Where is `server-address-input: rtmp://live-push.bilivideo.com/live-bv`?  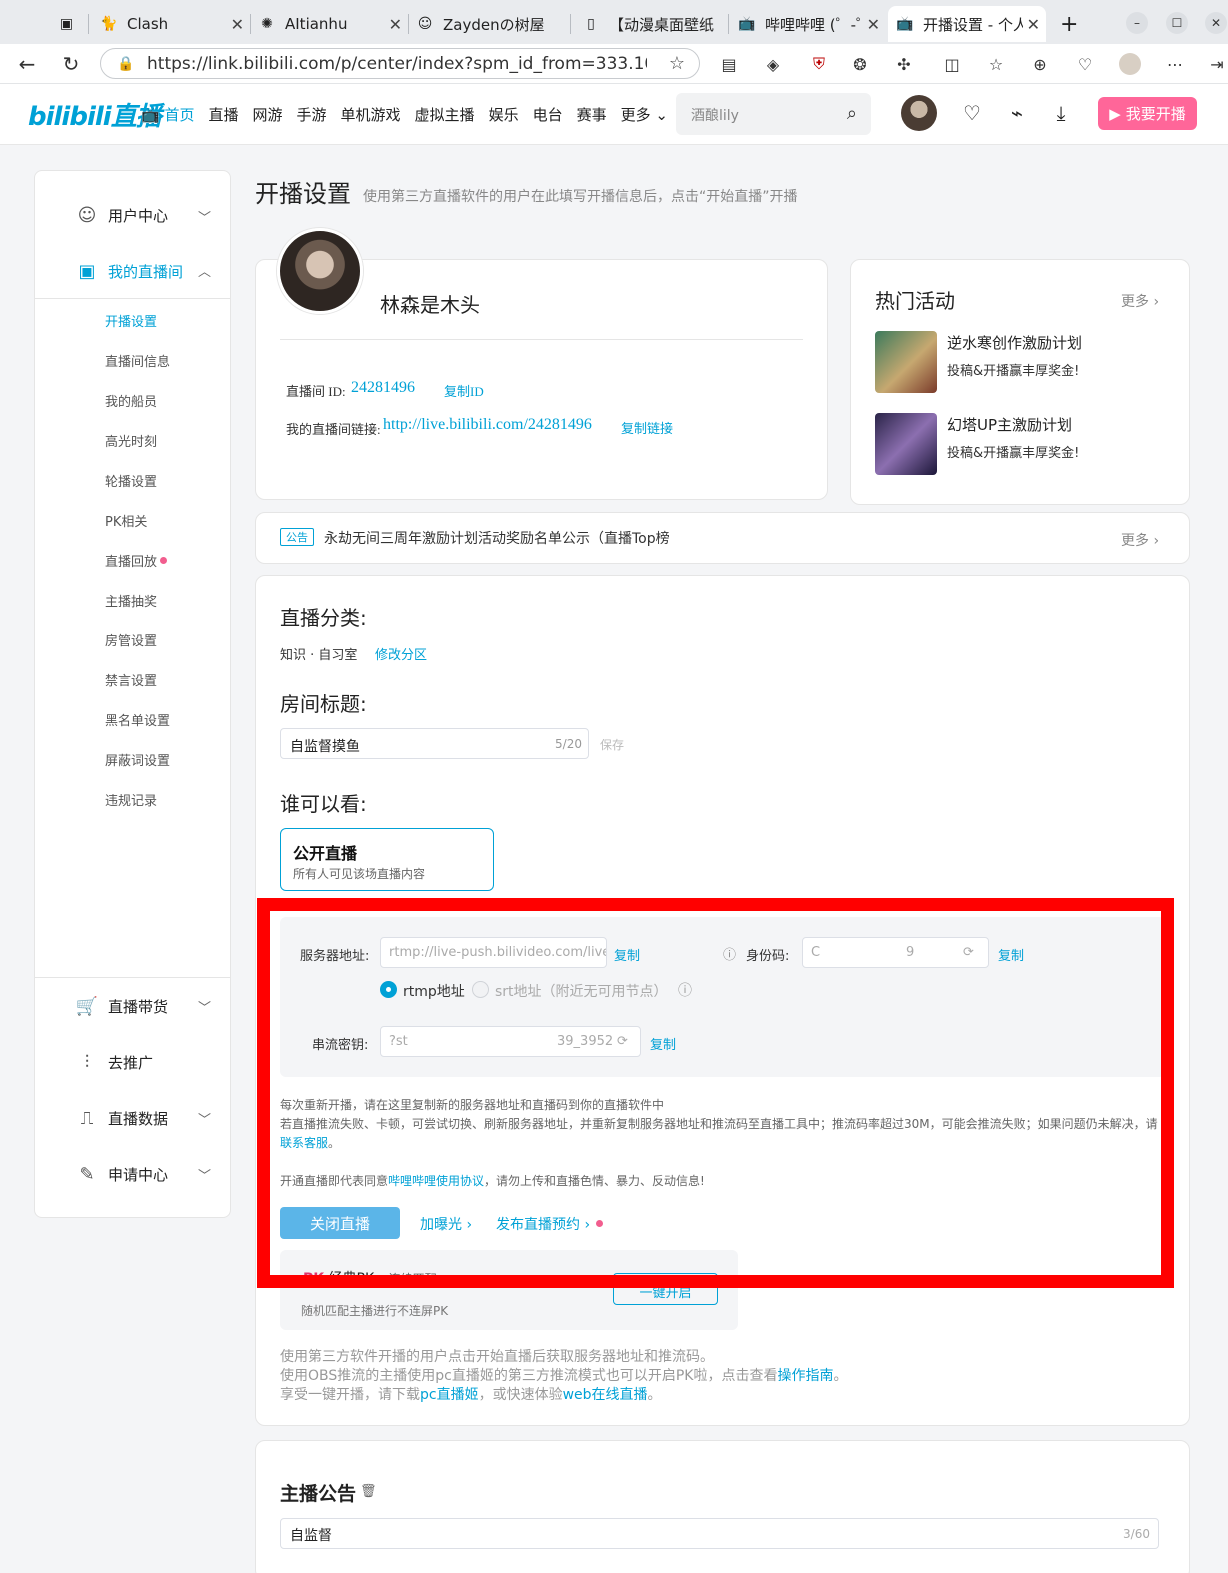 server-address-input: rtmp://live-push.bilivideo.com/live-bv is located at coordinates (493, 952).